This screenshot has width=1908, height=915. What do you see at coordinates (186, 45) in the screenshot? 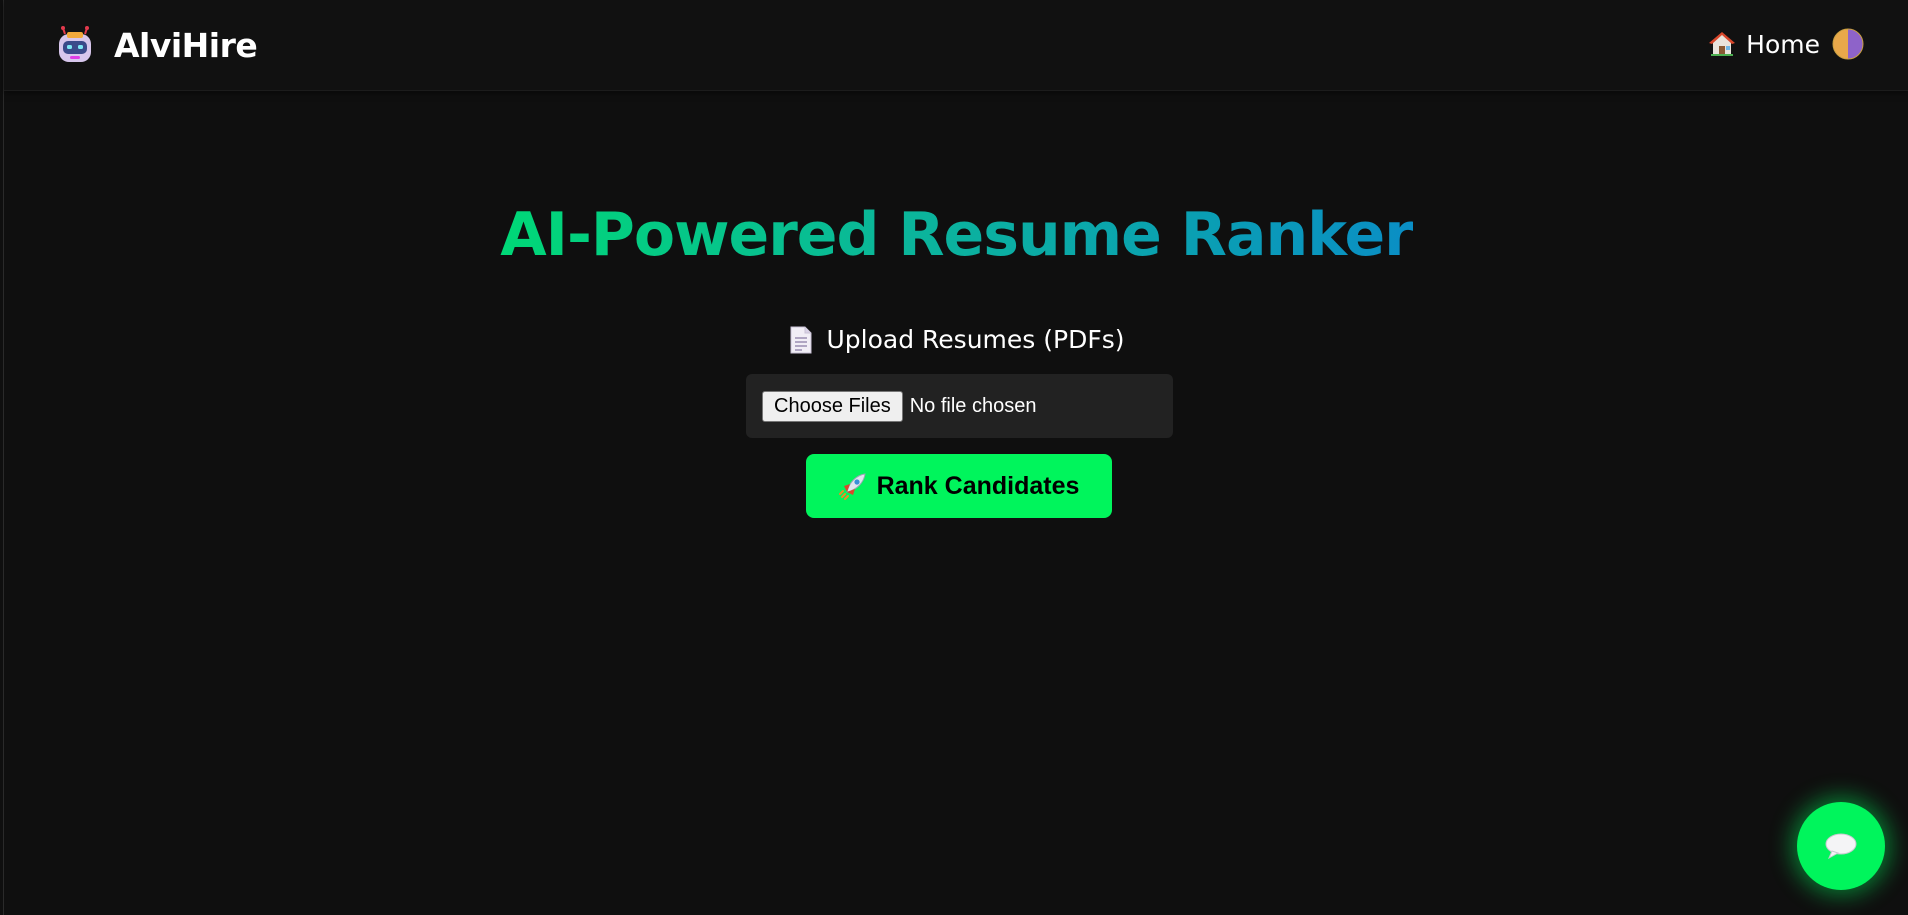
I see `brand-name: AlviHire` at bounding box center [186, 45].